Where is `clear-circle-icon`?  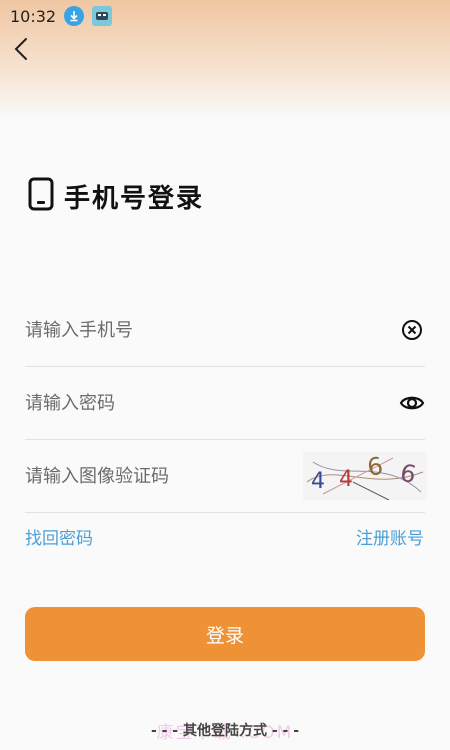 clear-circle-icon is located at coordinates (412, 330).